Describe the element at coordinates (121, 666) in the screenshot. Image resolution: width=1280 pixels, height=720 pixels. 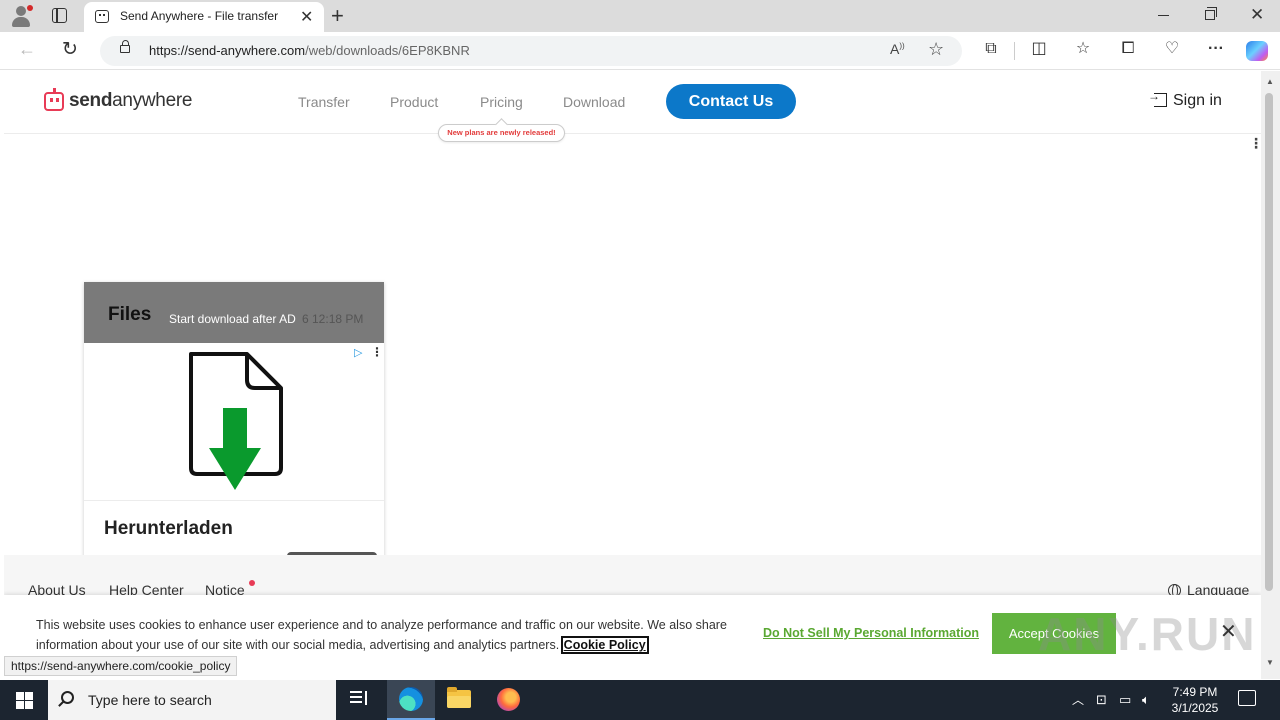
I see `status-bar-url: https://send-anywhere.com/cookie_policy` at that location.